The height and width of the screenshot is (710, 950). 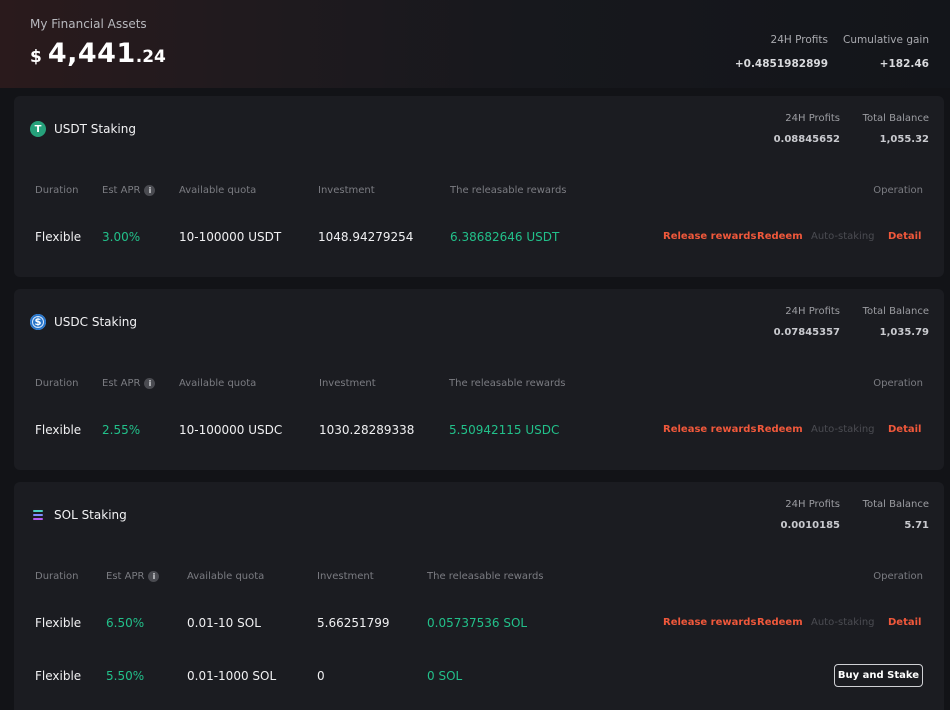 What do you see at coordinates (38, 322) in the screenshot?
I see `usdc-icon: $` at bounding box center [38, 322].